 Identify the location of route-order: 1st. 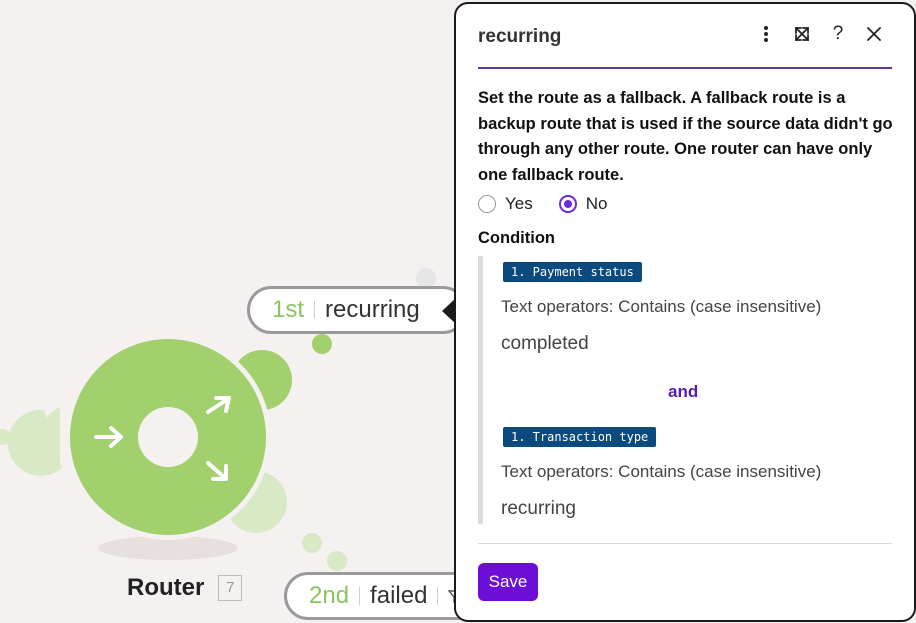
(288, 309).